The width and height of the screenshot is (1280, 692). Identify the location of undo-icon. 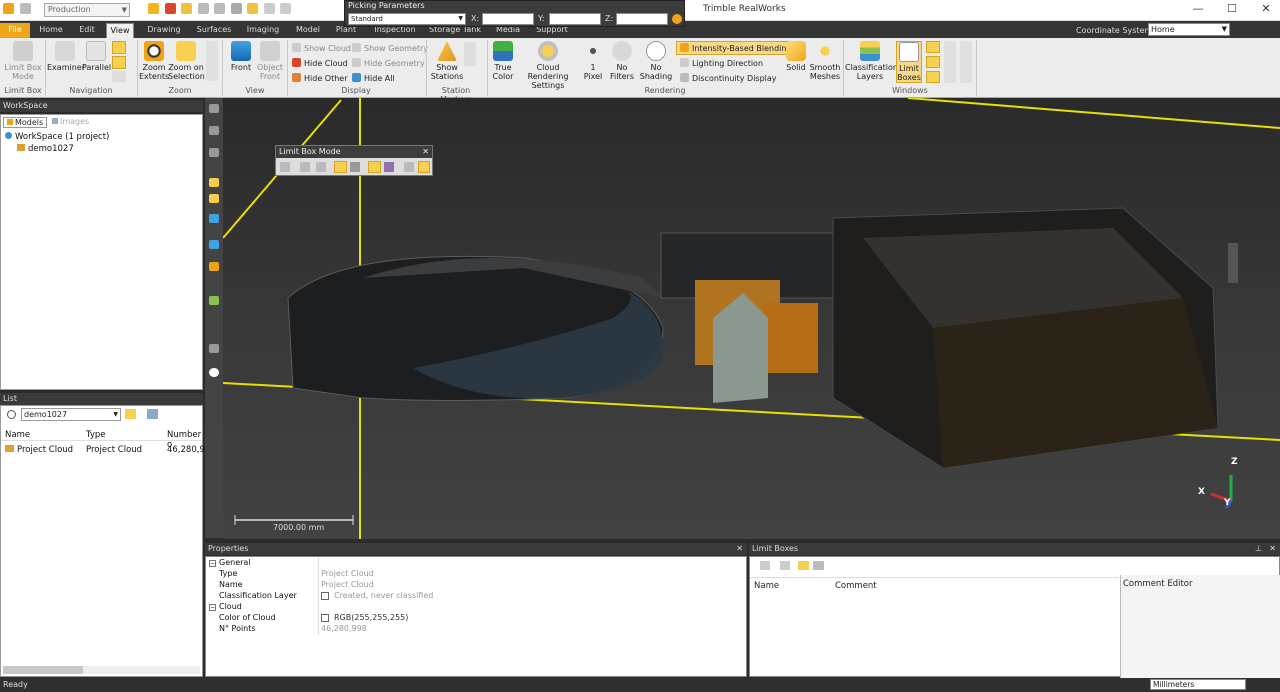
(25, 8).